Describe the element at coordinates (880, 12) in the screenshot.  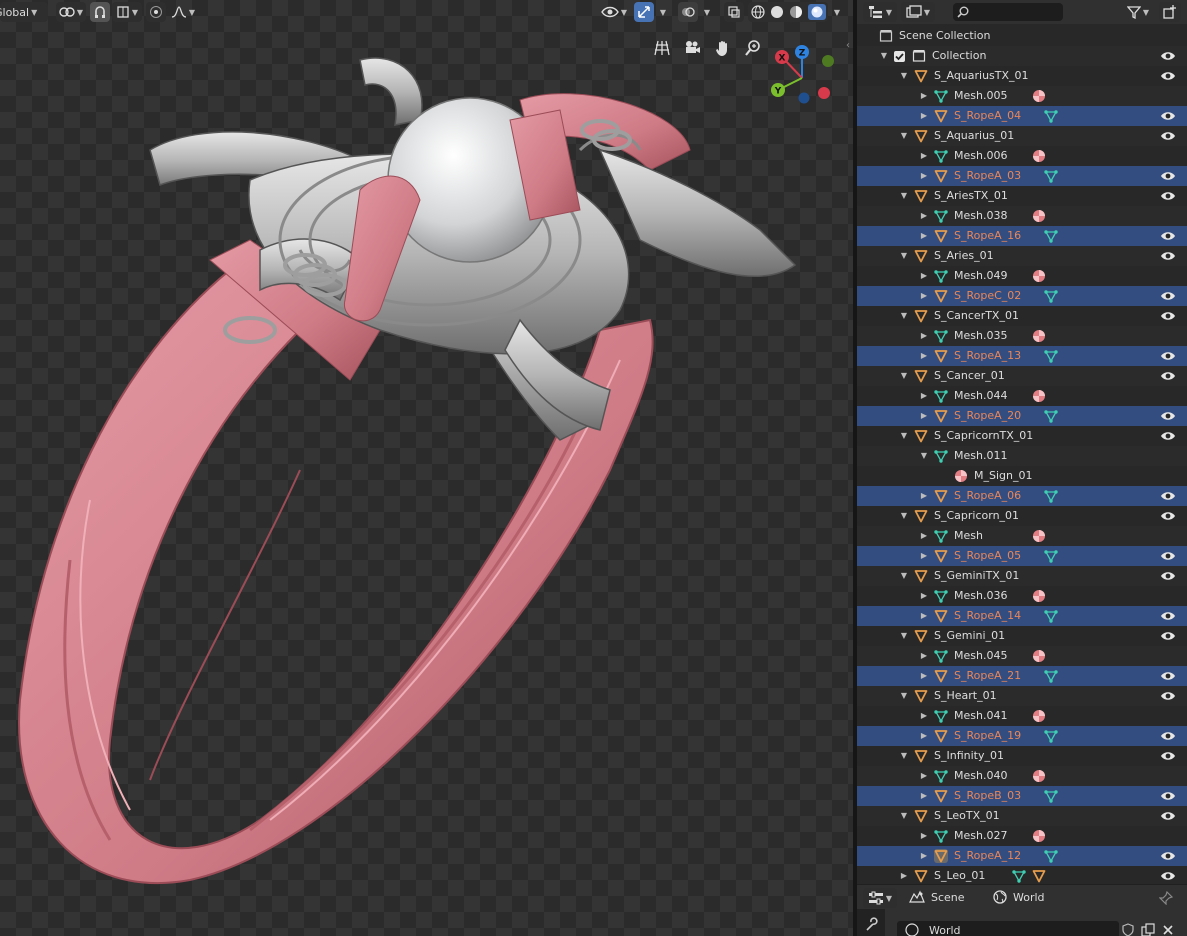
I see `editor-type-dropdown: ▼` at that location.